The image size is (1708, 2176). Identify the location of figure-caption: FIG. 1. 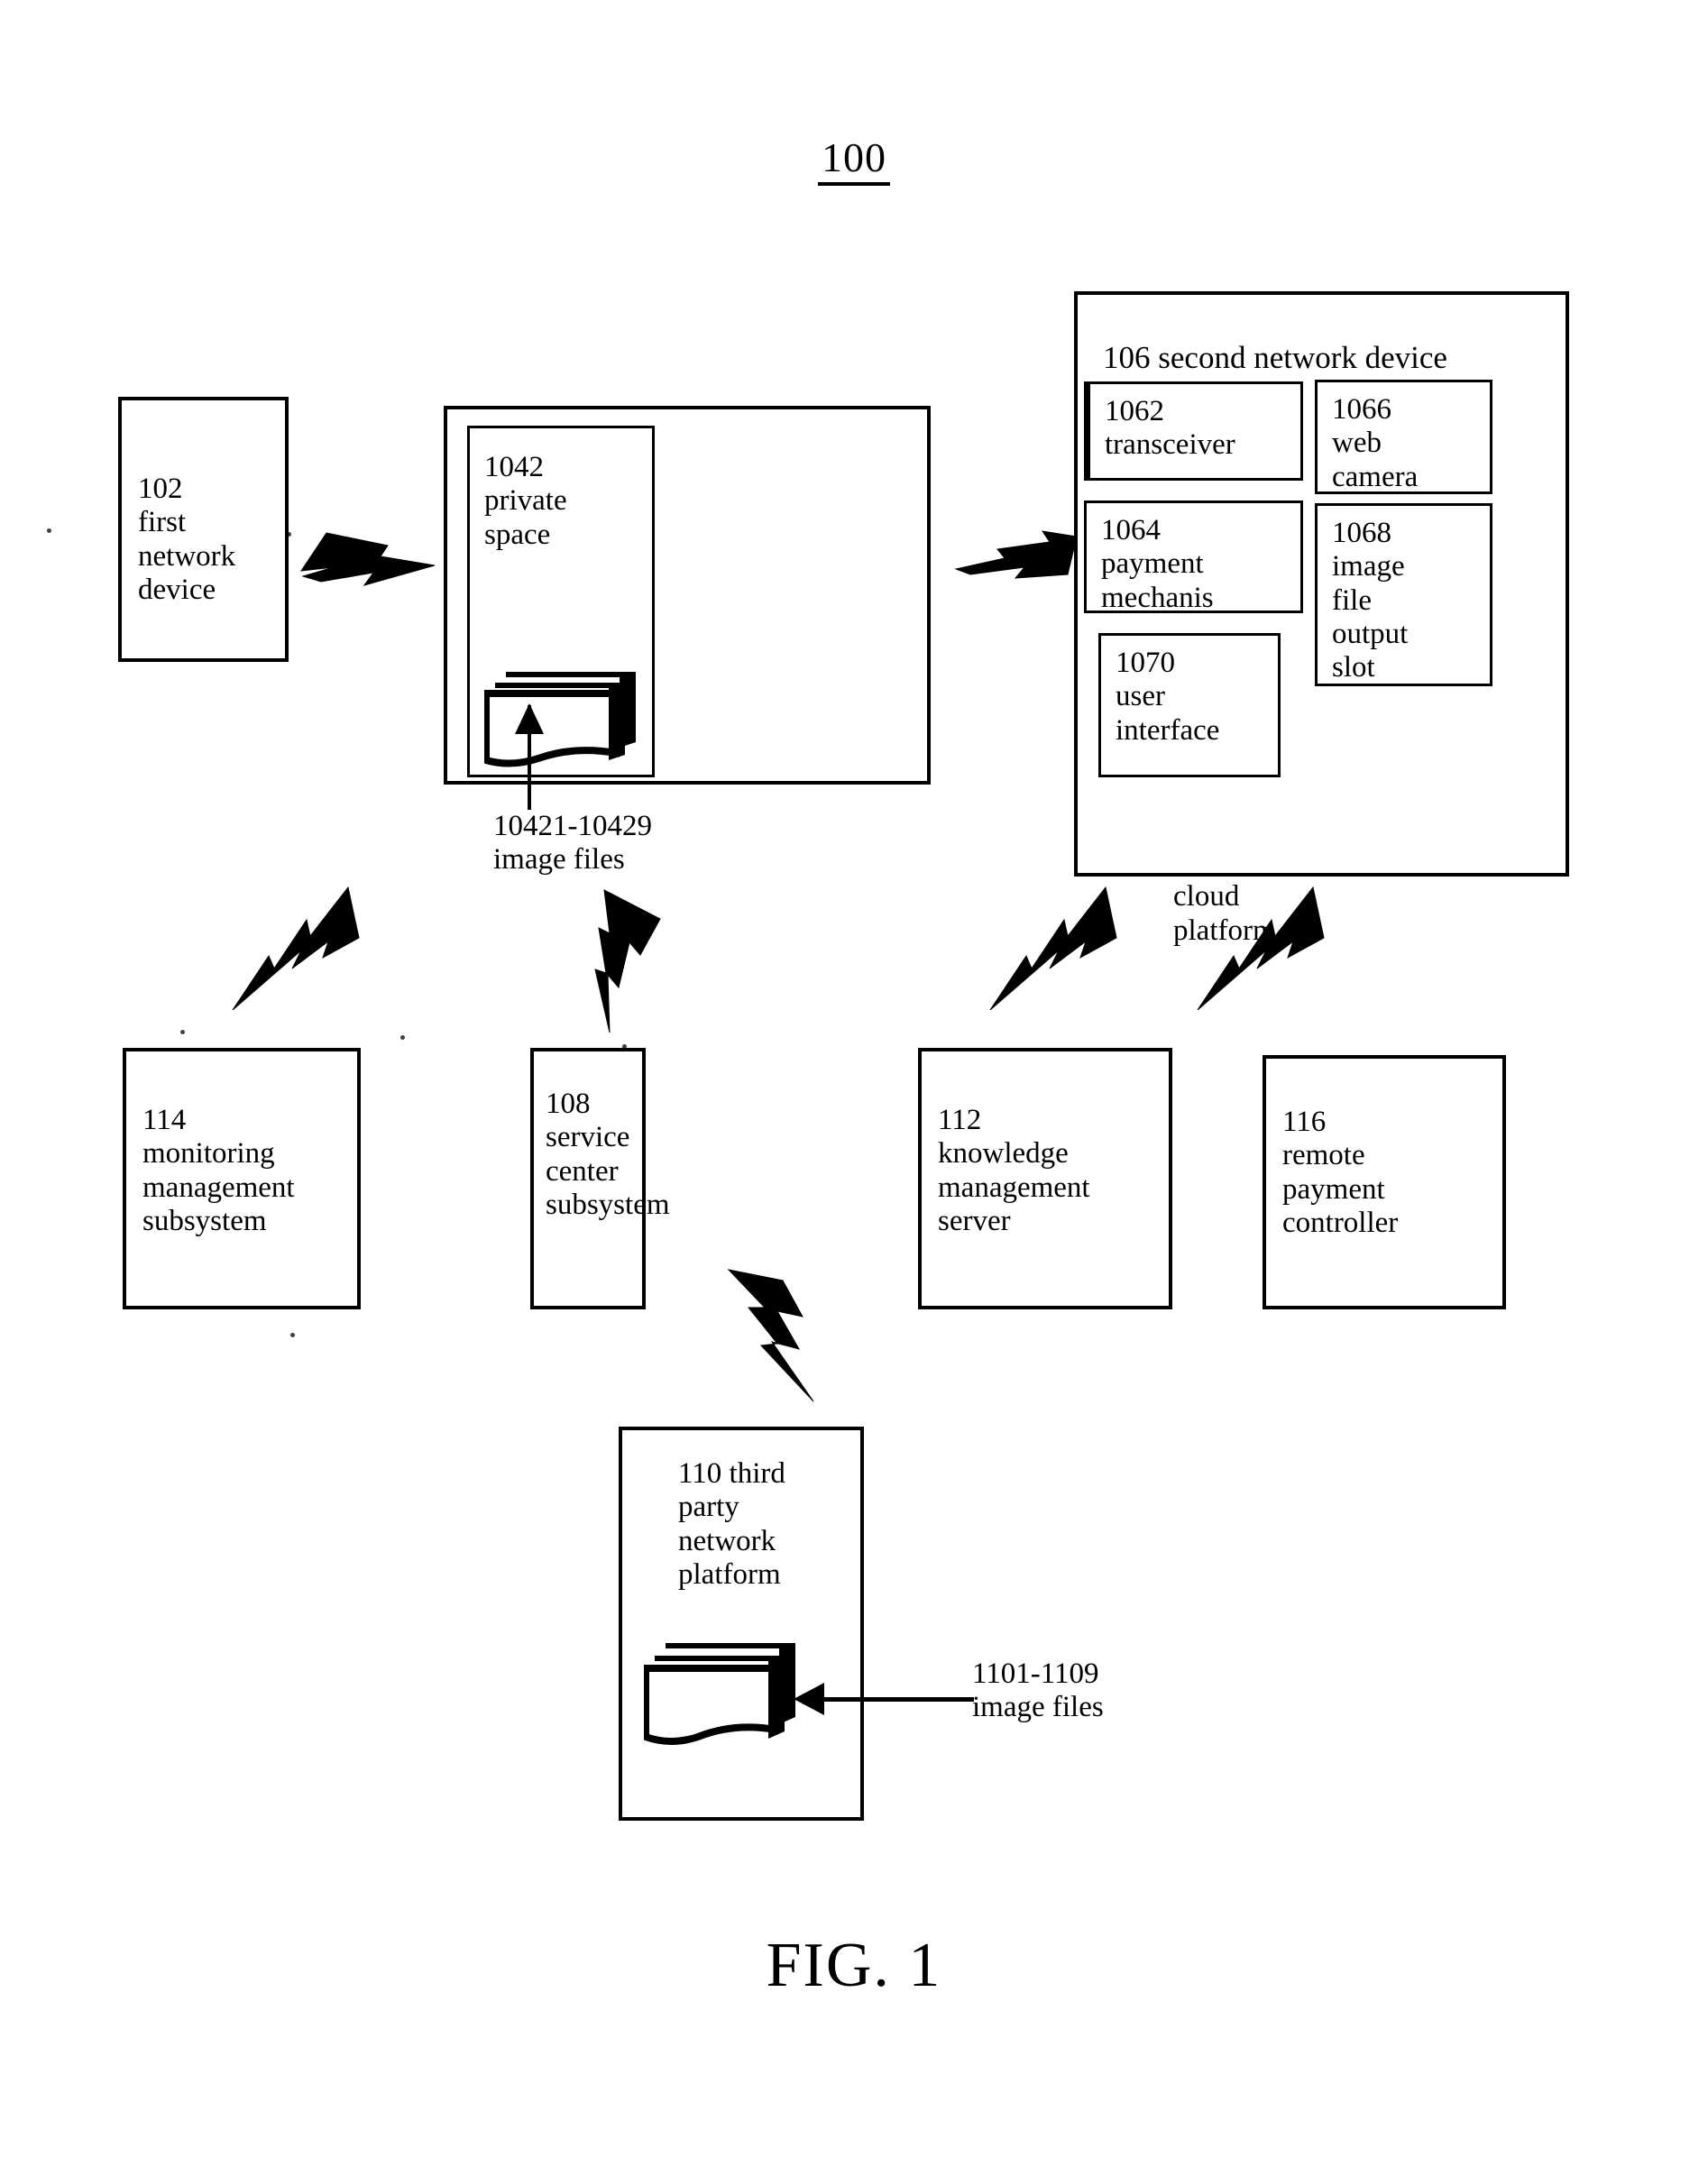
(854, 1965).